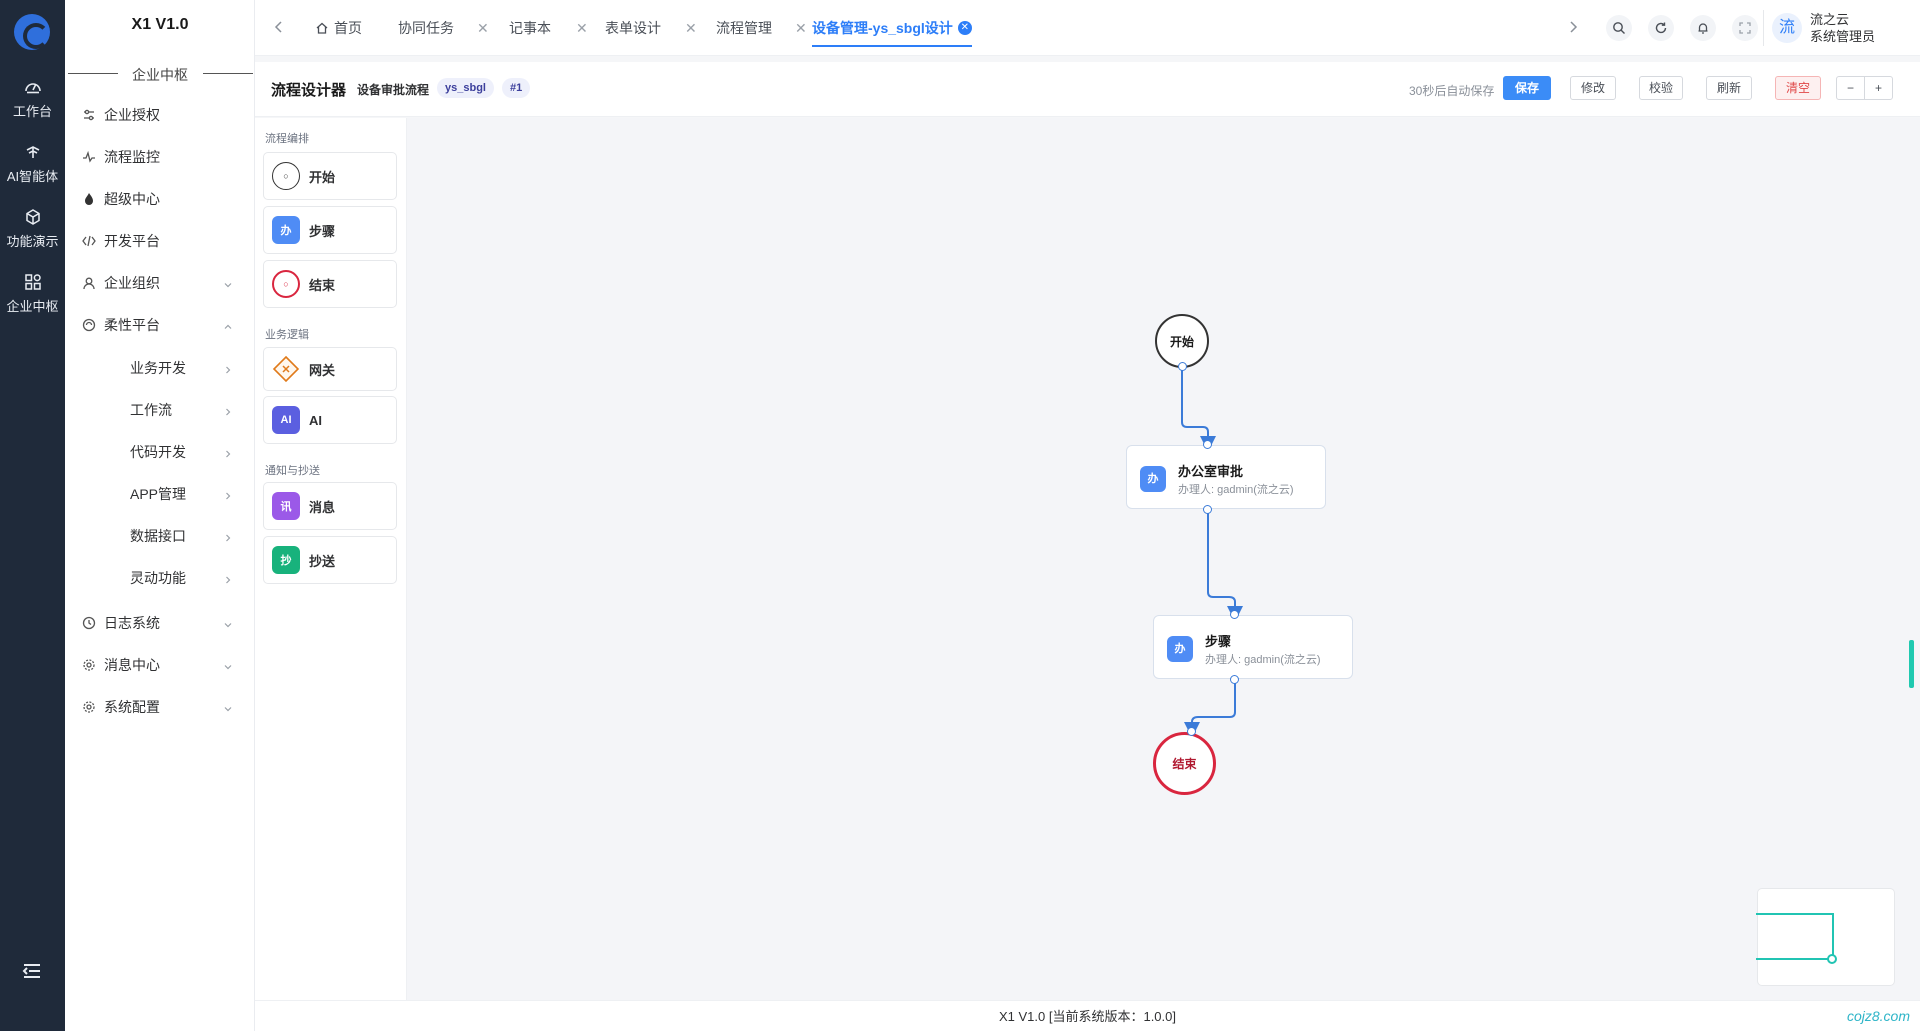  I want to click on tab-home: 首页, so click(338, 28).